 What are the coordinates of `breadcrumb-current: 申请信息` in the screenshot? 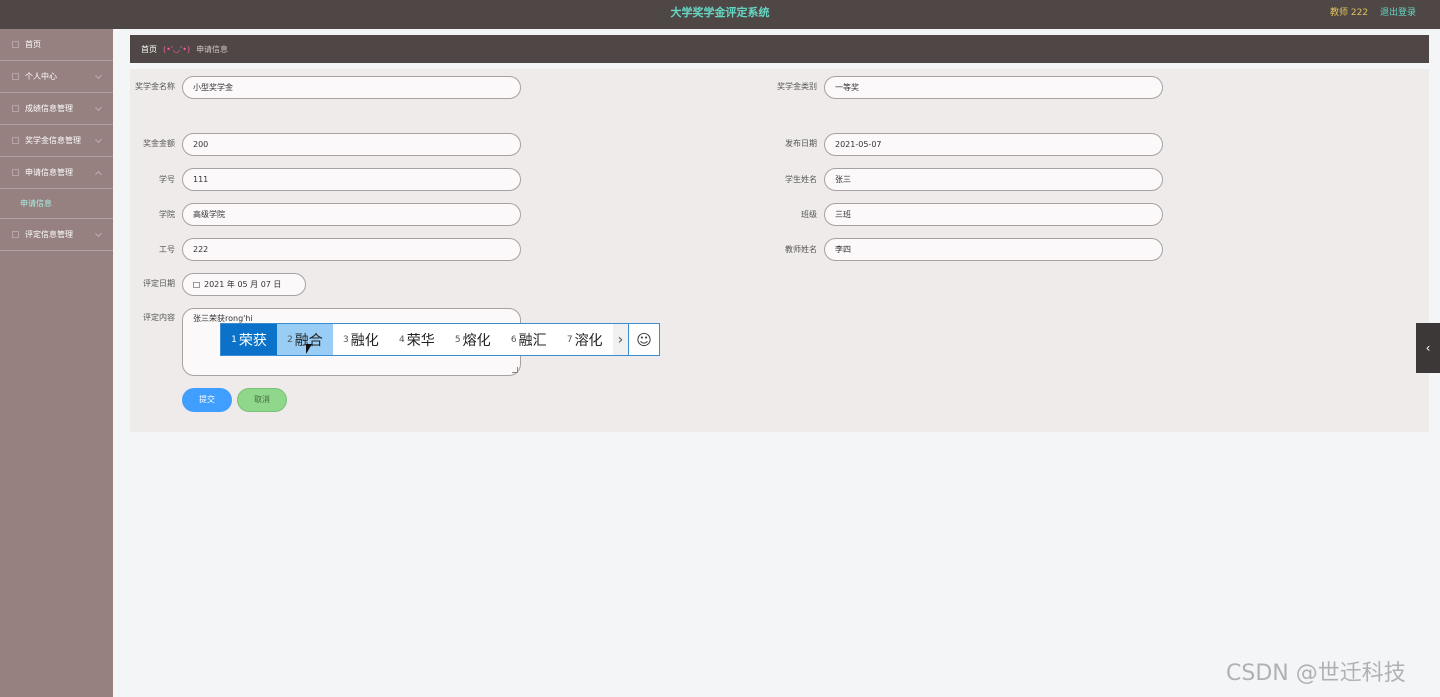 It's located at (212, 49).